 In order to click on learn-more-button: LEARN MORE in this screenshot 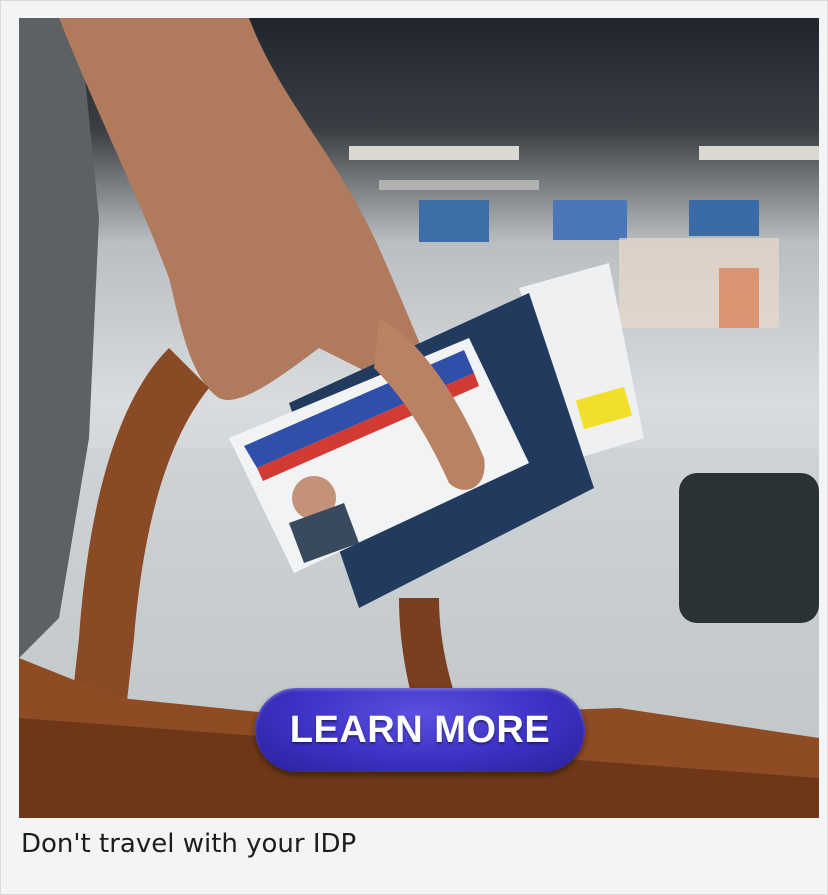, I will do `click(420, 730)`.